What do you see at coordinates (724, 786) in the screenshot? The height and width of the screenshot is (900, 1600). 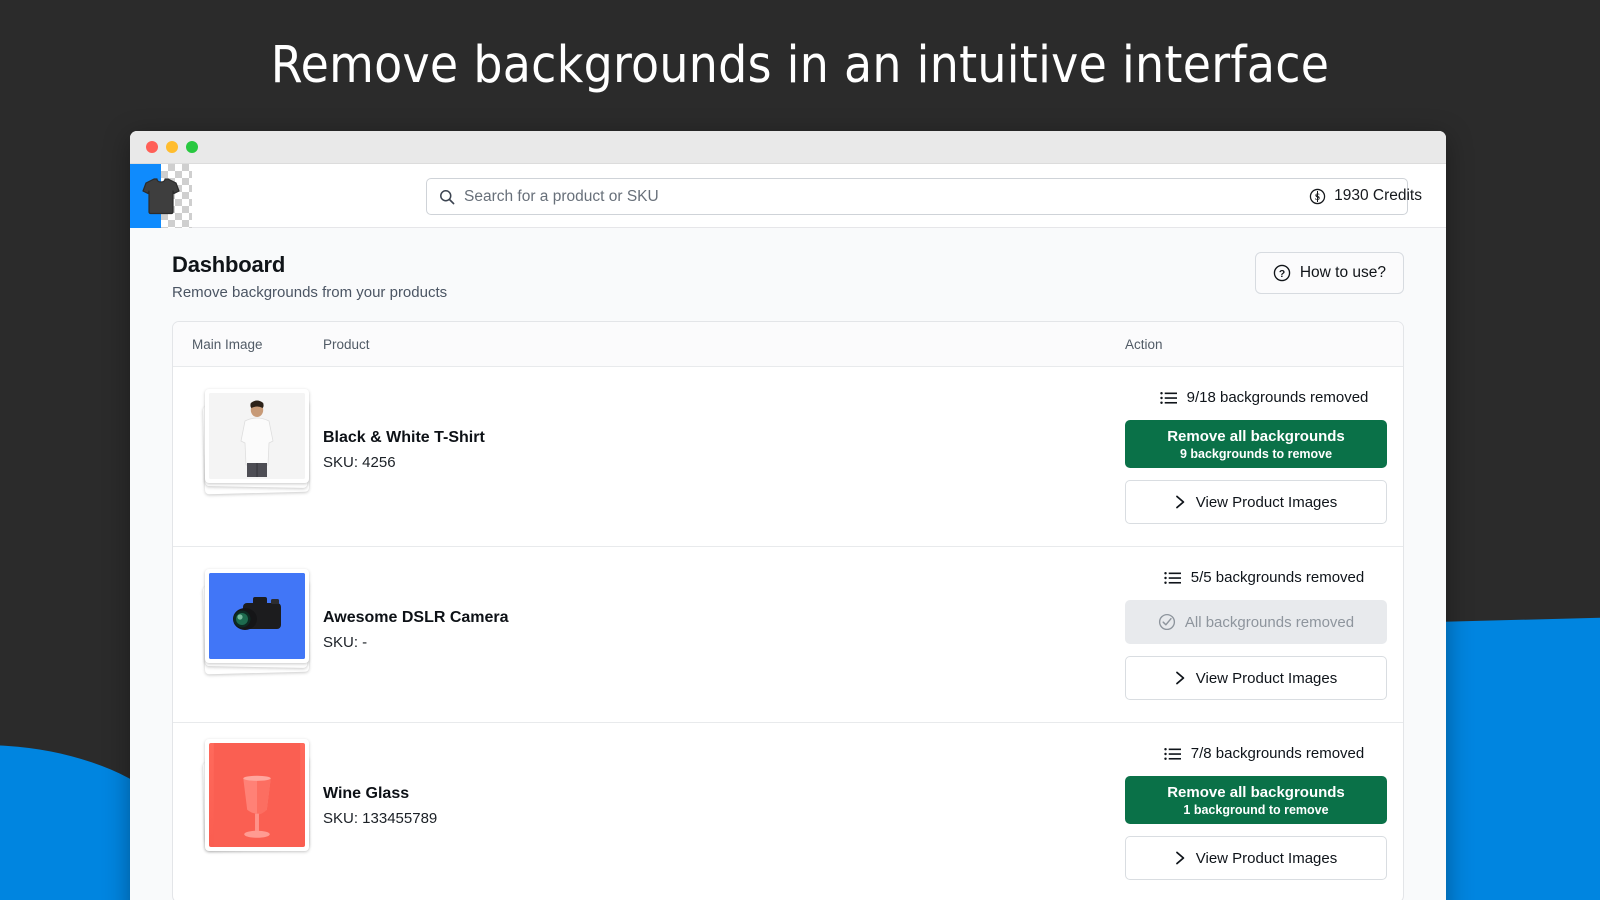 I see `row-product-cell: Wine Glass SKU: 133455789` at bounding box center [724, 786].